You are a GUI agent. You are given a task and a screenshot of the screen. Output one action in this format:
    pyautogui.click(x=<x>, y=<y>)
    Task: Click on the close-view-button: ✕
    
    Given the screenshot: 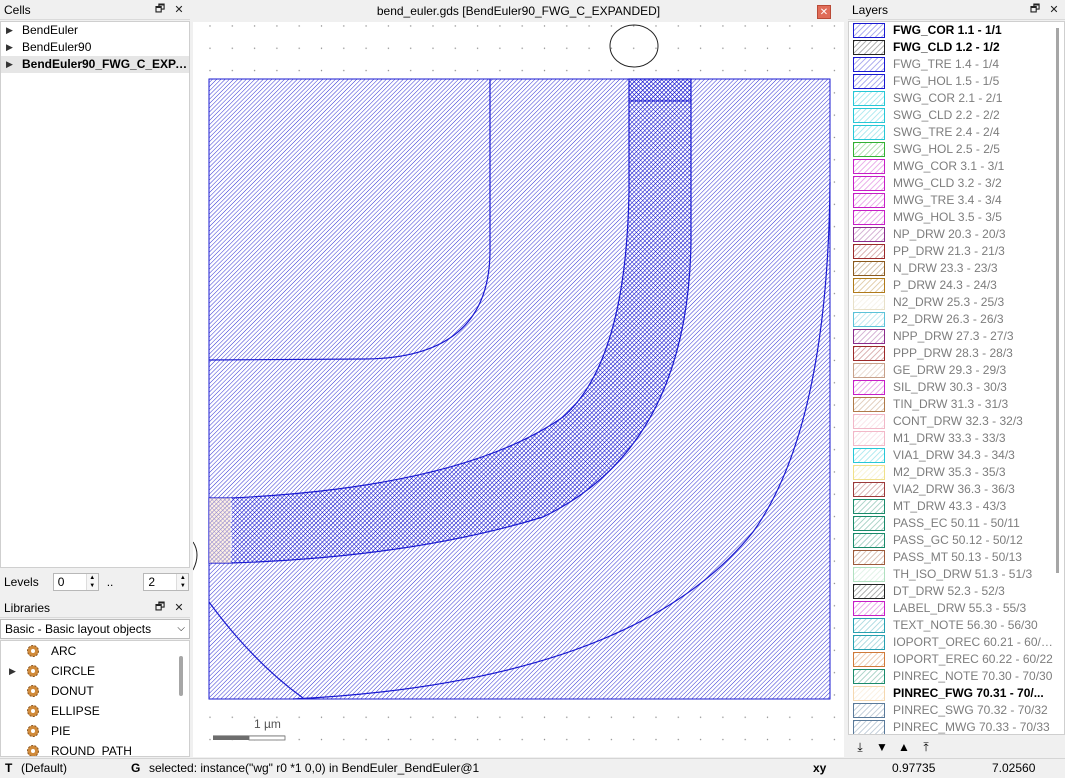 What is the action you would take?
    pyautogui.click(x=824, y=12)
    